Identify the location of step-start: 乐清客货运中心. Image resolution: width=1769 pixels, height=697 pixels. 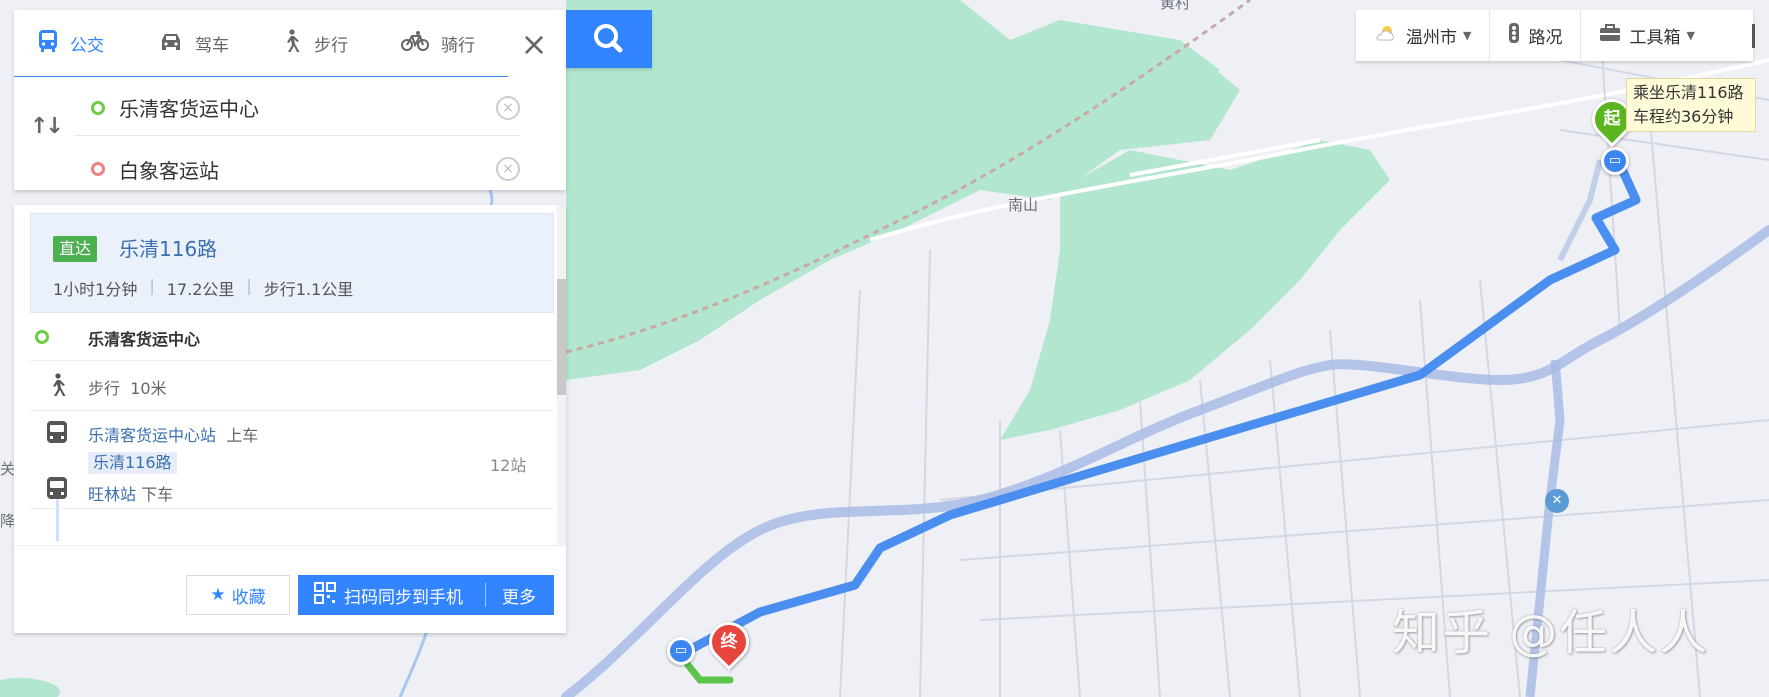
(292, 337).